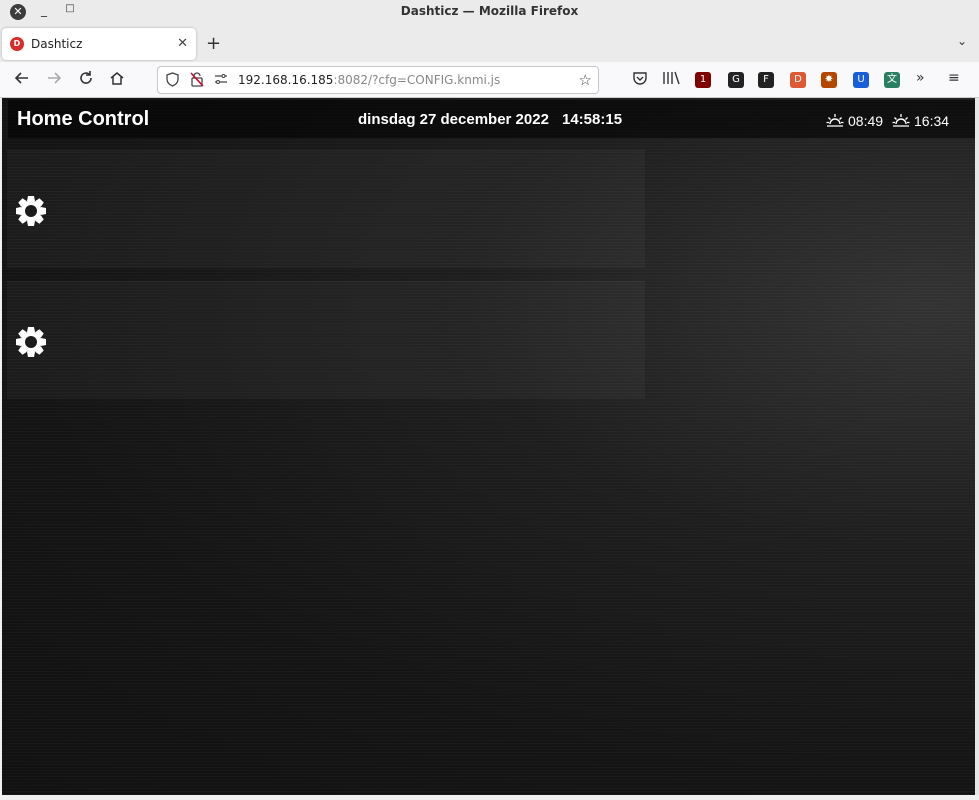 The height and width of the screenshot is (800, 979). I want to click on translate-icon: 文, so click(892, 80).